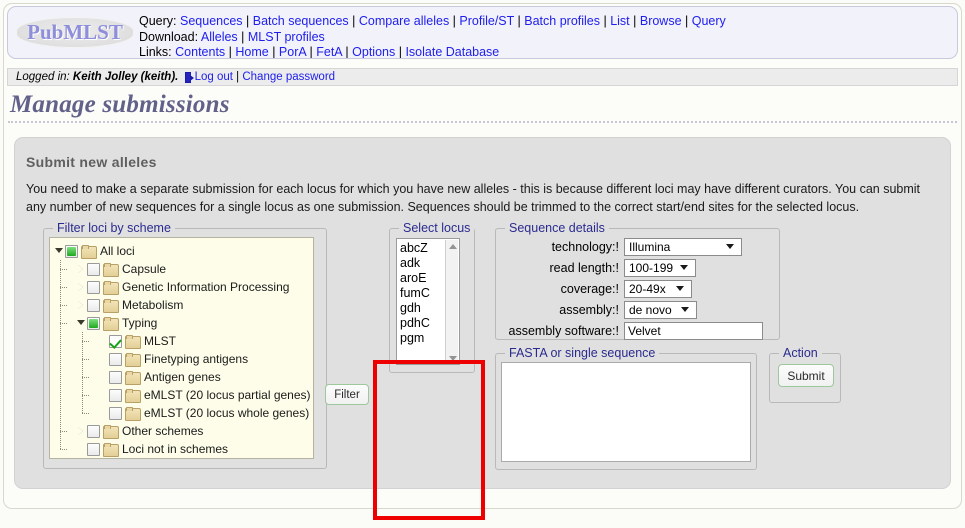 The image size is (965, 528). I want to click on header-nav-link: Profile/ST, so click(486, 21).